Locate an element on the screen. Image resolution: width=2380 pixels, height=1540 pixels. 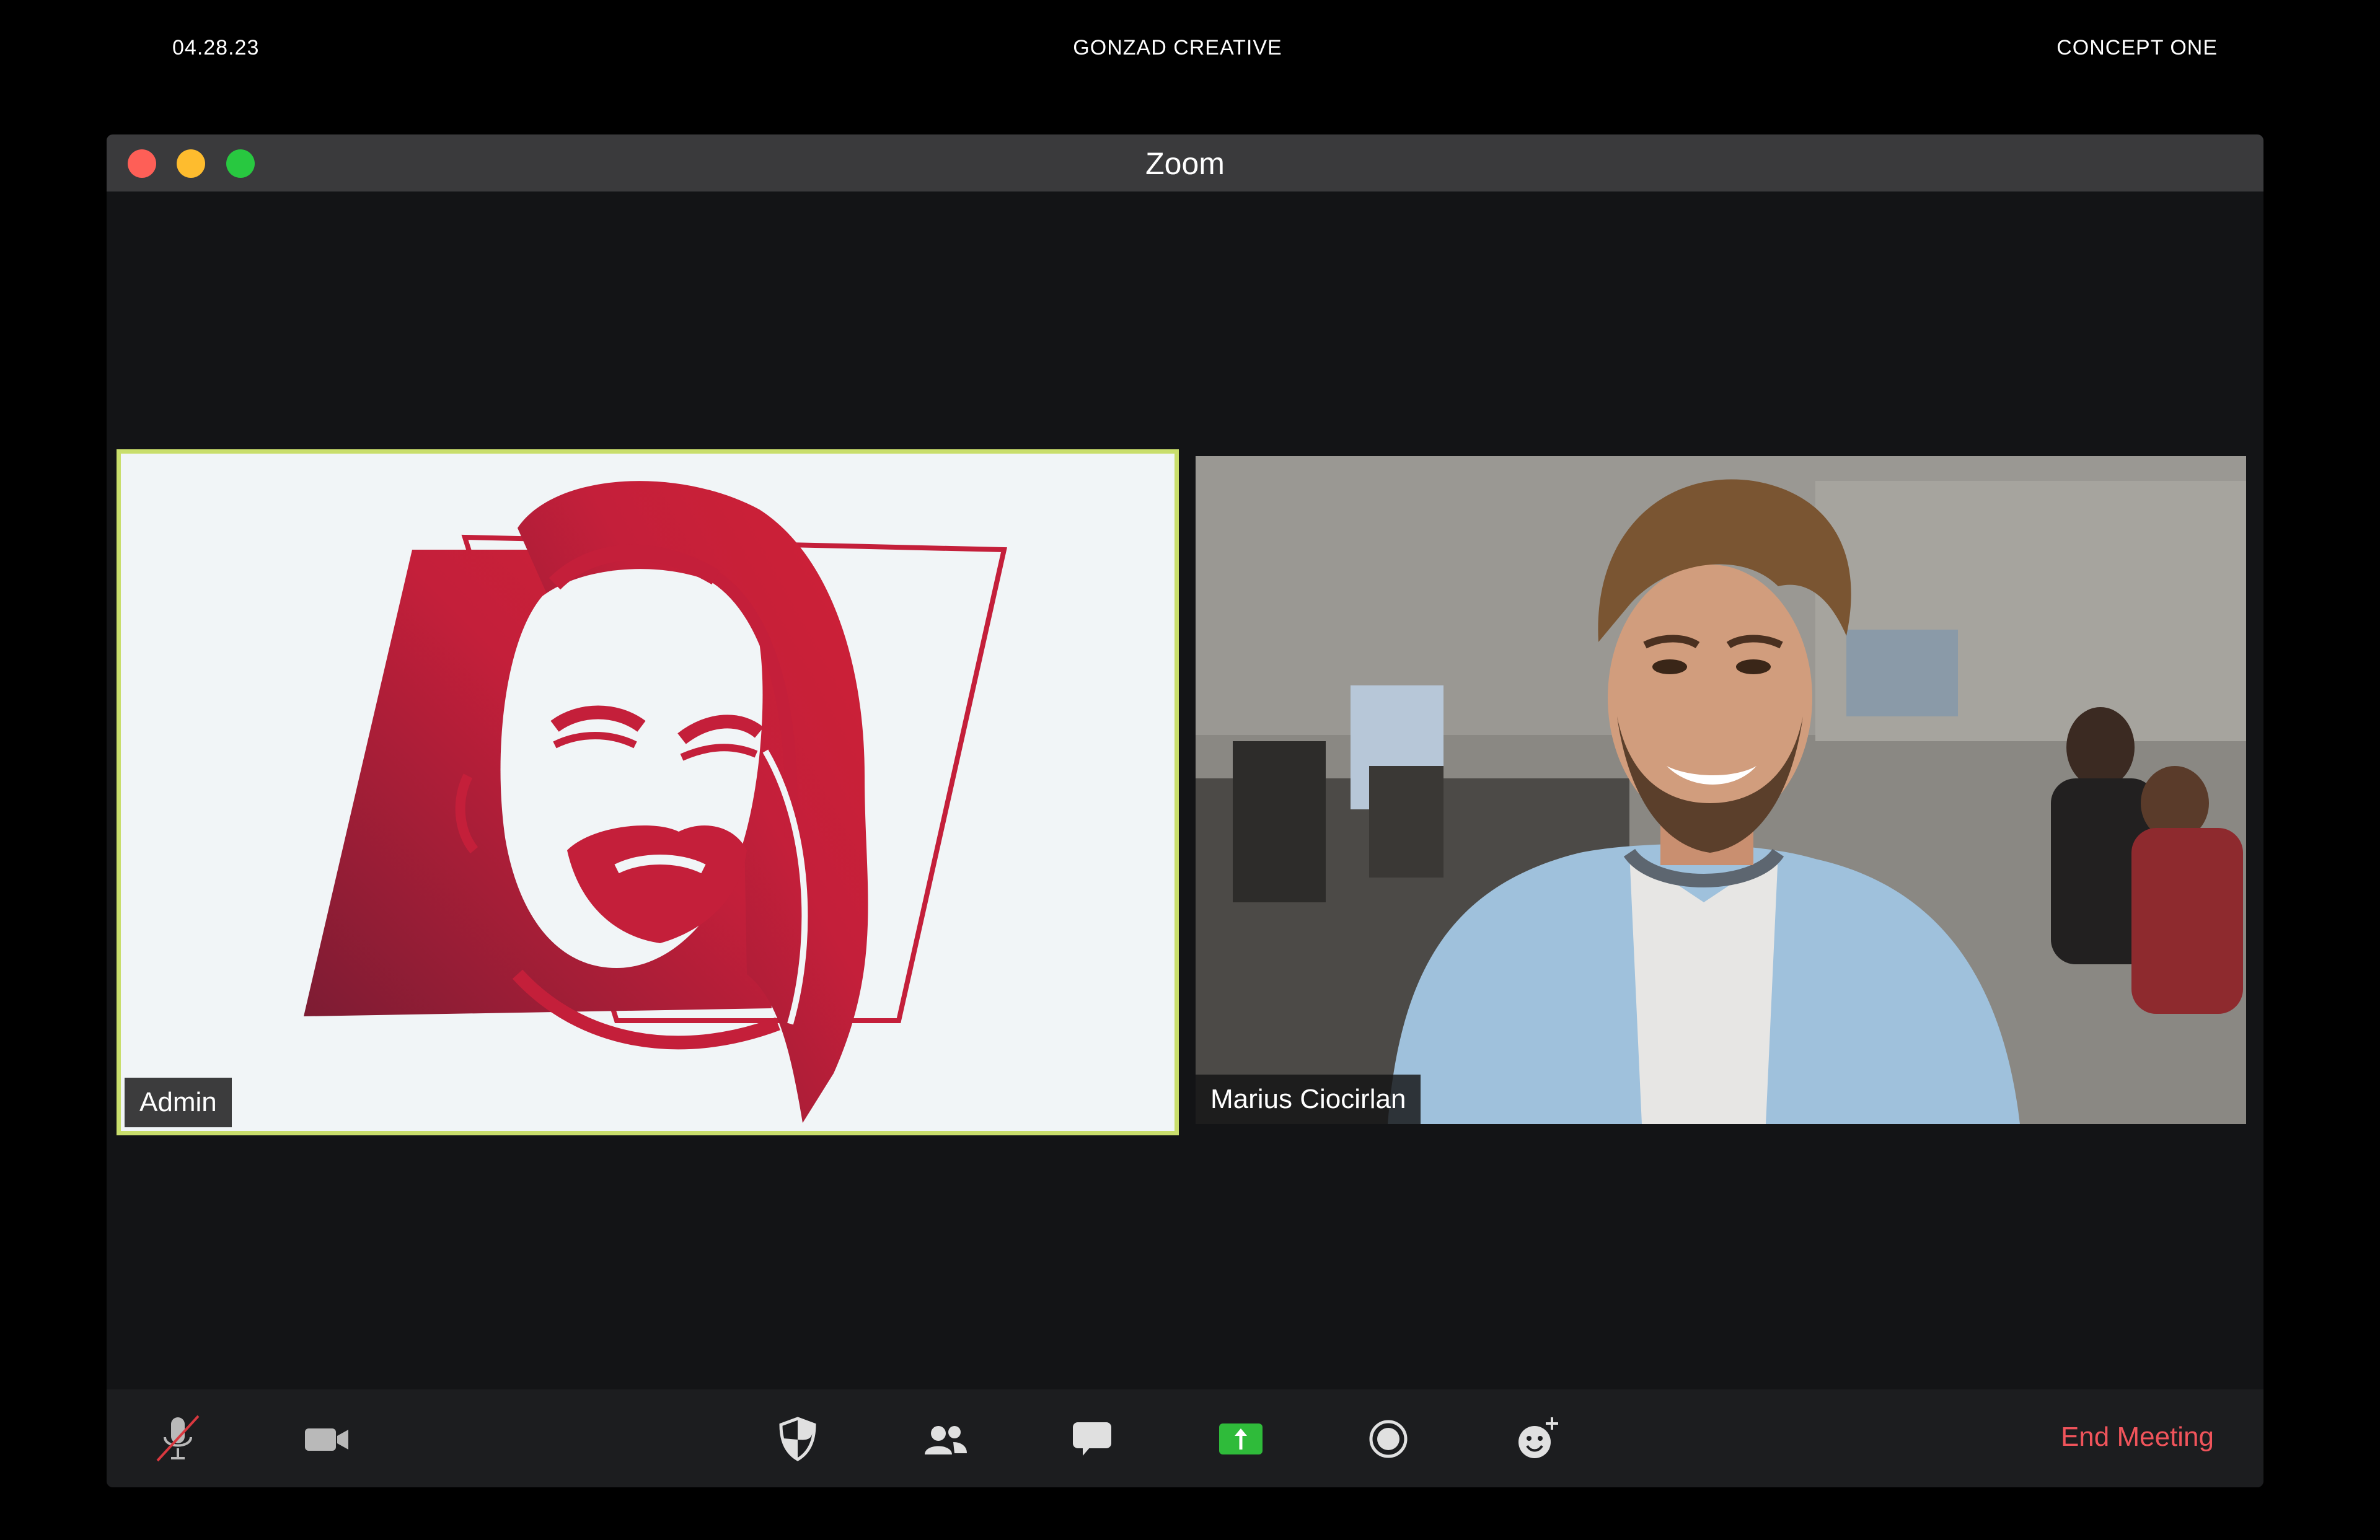
window-title: Zoom is located at coordinates (1185, 163).